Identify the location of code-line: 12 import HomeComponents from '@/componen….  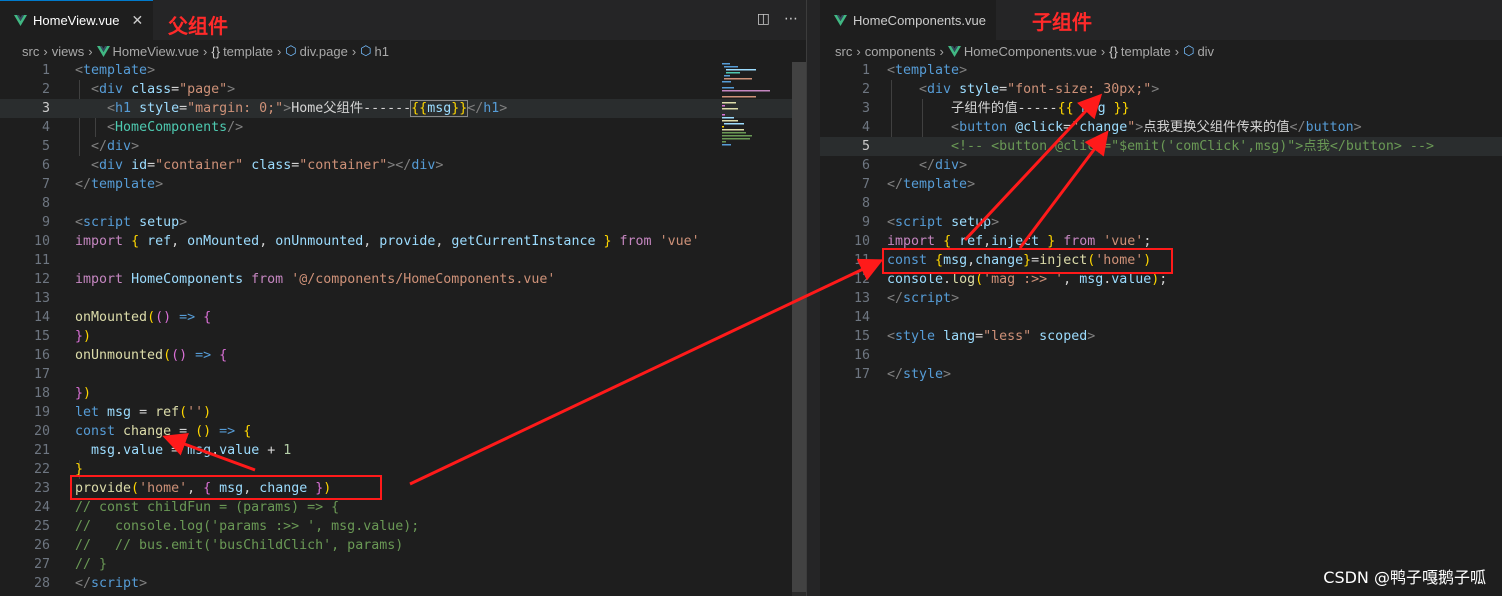
(294, 279).